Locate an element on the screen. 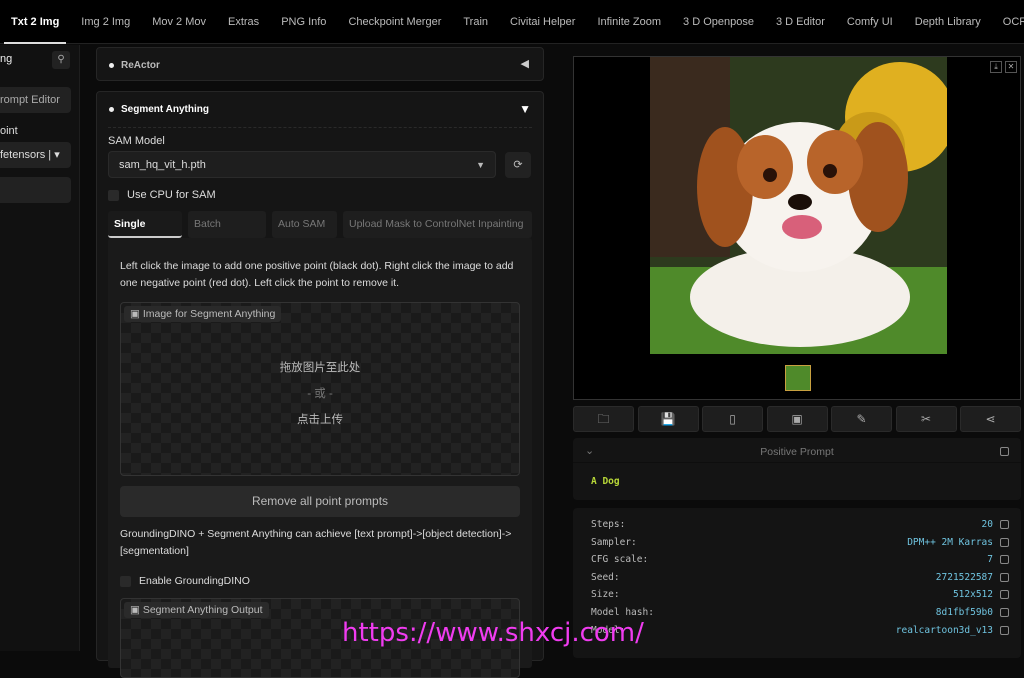 The image size is (1024, 678). tab-3-d-editor: 3 D Editor is located at coordinates (800, 22).